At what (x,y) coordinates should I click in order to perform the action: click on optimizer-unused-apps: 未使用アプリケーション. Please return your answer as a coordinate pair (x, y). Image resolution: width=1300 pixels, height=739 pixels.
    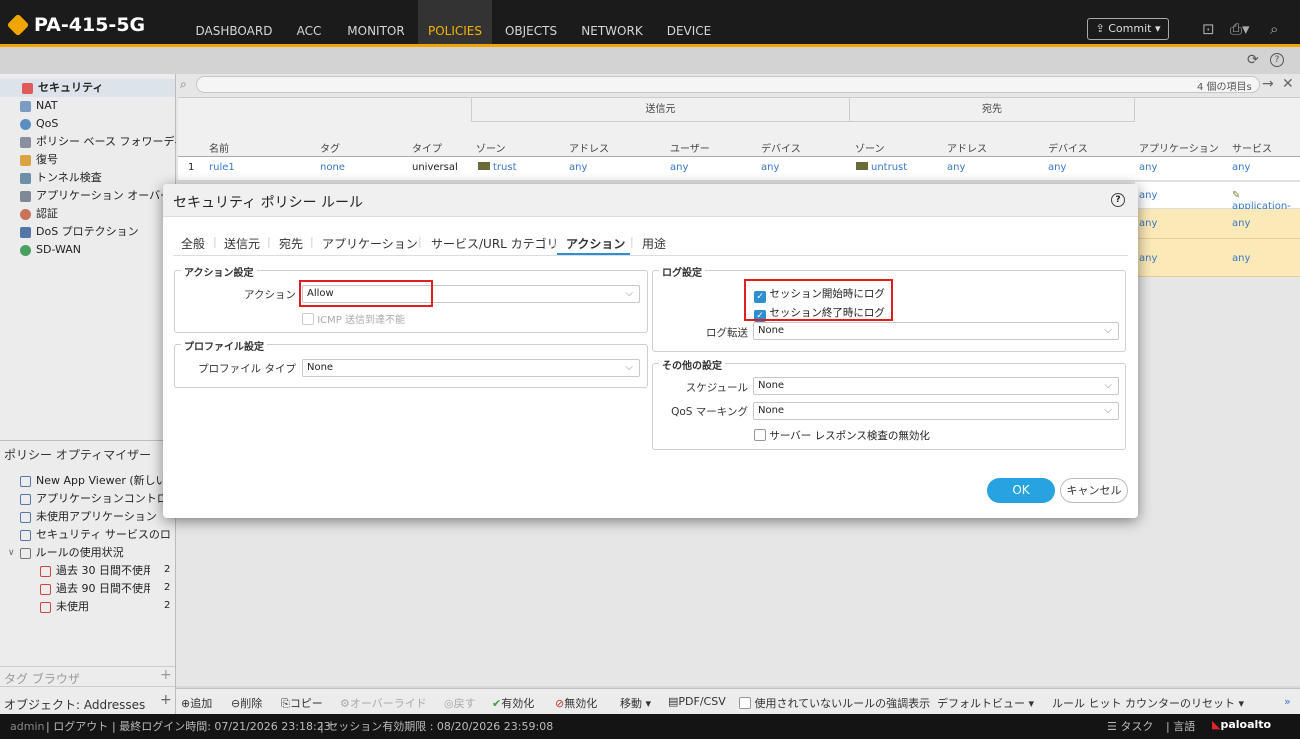
    Looking at the image, I should click on (95, 517).